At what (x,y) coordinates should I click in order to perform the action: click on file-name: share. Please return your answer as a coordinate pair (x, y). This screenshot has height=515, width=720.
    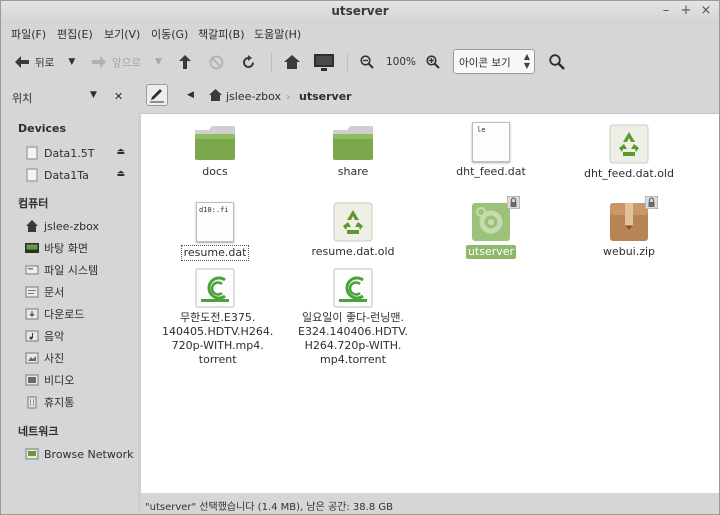
    Looking at the image, I should click on (353, 171).